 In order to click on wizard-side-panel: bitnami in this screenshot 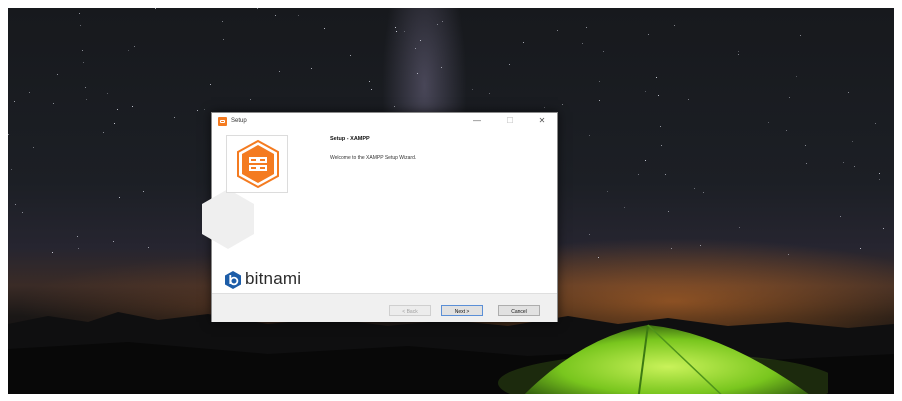, I will do `click(259, 211)`.